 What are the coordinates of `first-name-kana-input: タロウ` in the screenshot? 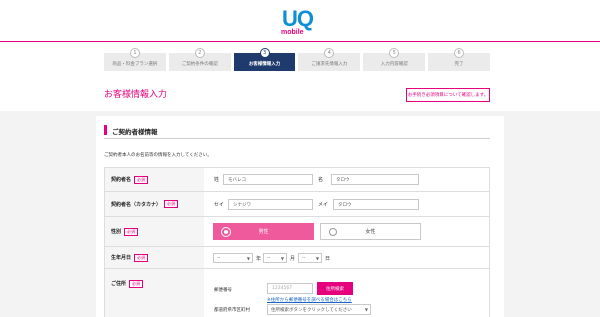 It's located at (376, 204).